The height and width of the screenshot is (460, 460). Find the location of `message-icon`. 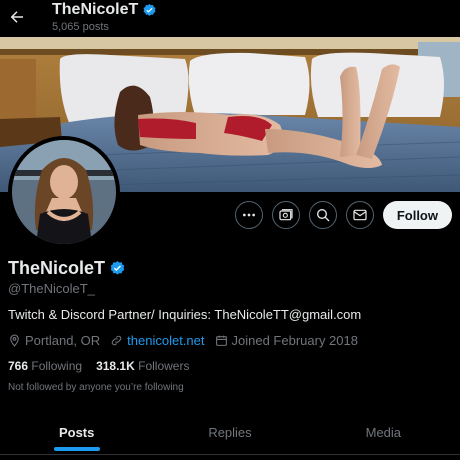

message-icon is located at coordinates (360, 215).